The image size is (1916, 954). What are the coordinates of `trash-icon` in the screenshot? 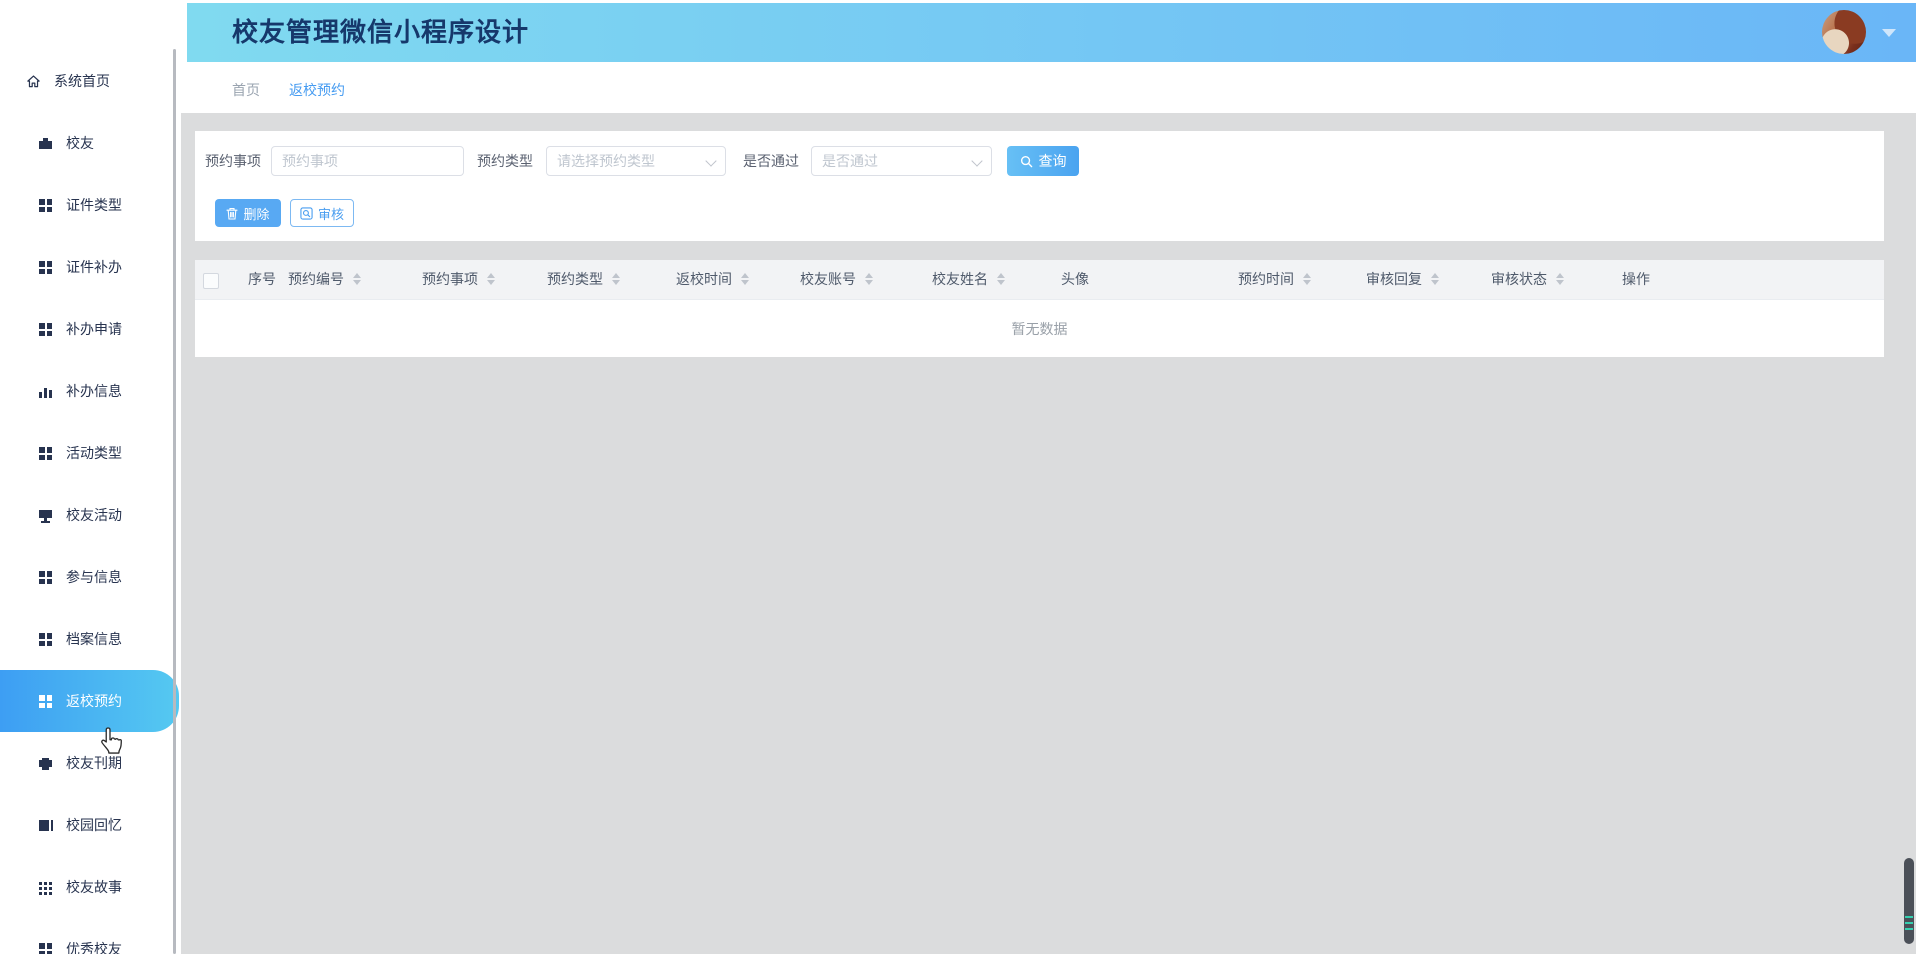 It's located at (232, 213).